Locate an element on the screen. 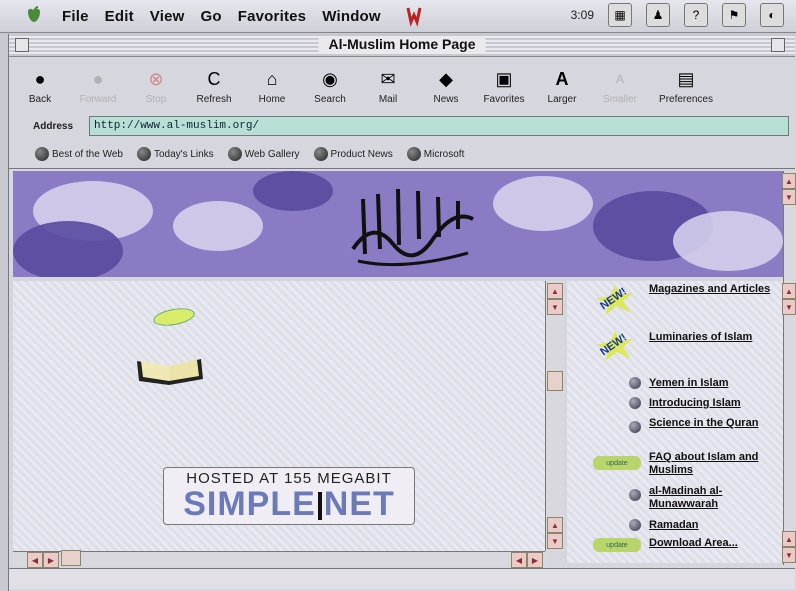  application-menu-icon: ♟ is located at coordinates (658, 15).